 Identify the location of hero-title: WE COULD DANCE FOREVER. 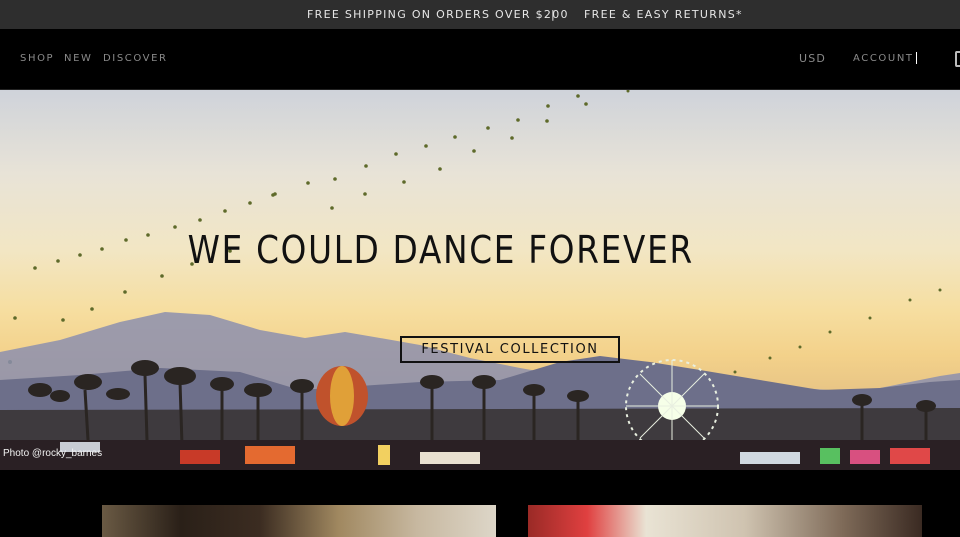
(440, 250).